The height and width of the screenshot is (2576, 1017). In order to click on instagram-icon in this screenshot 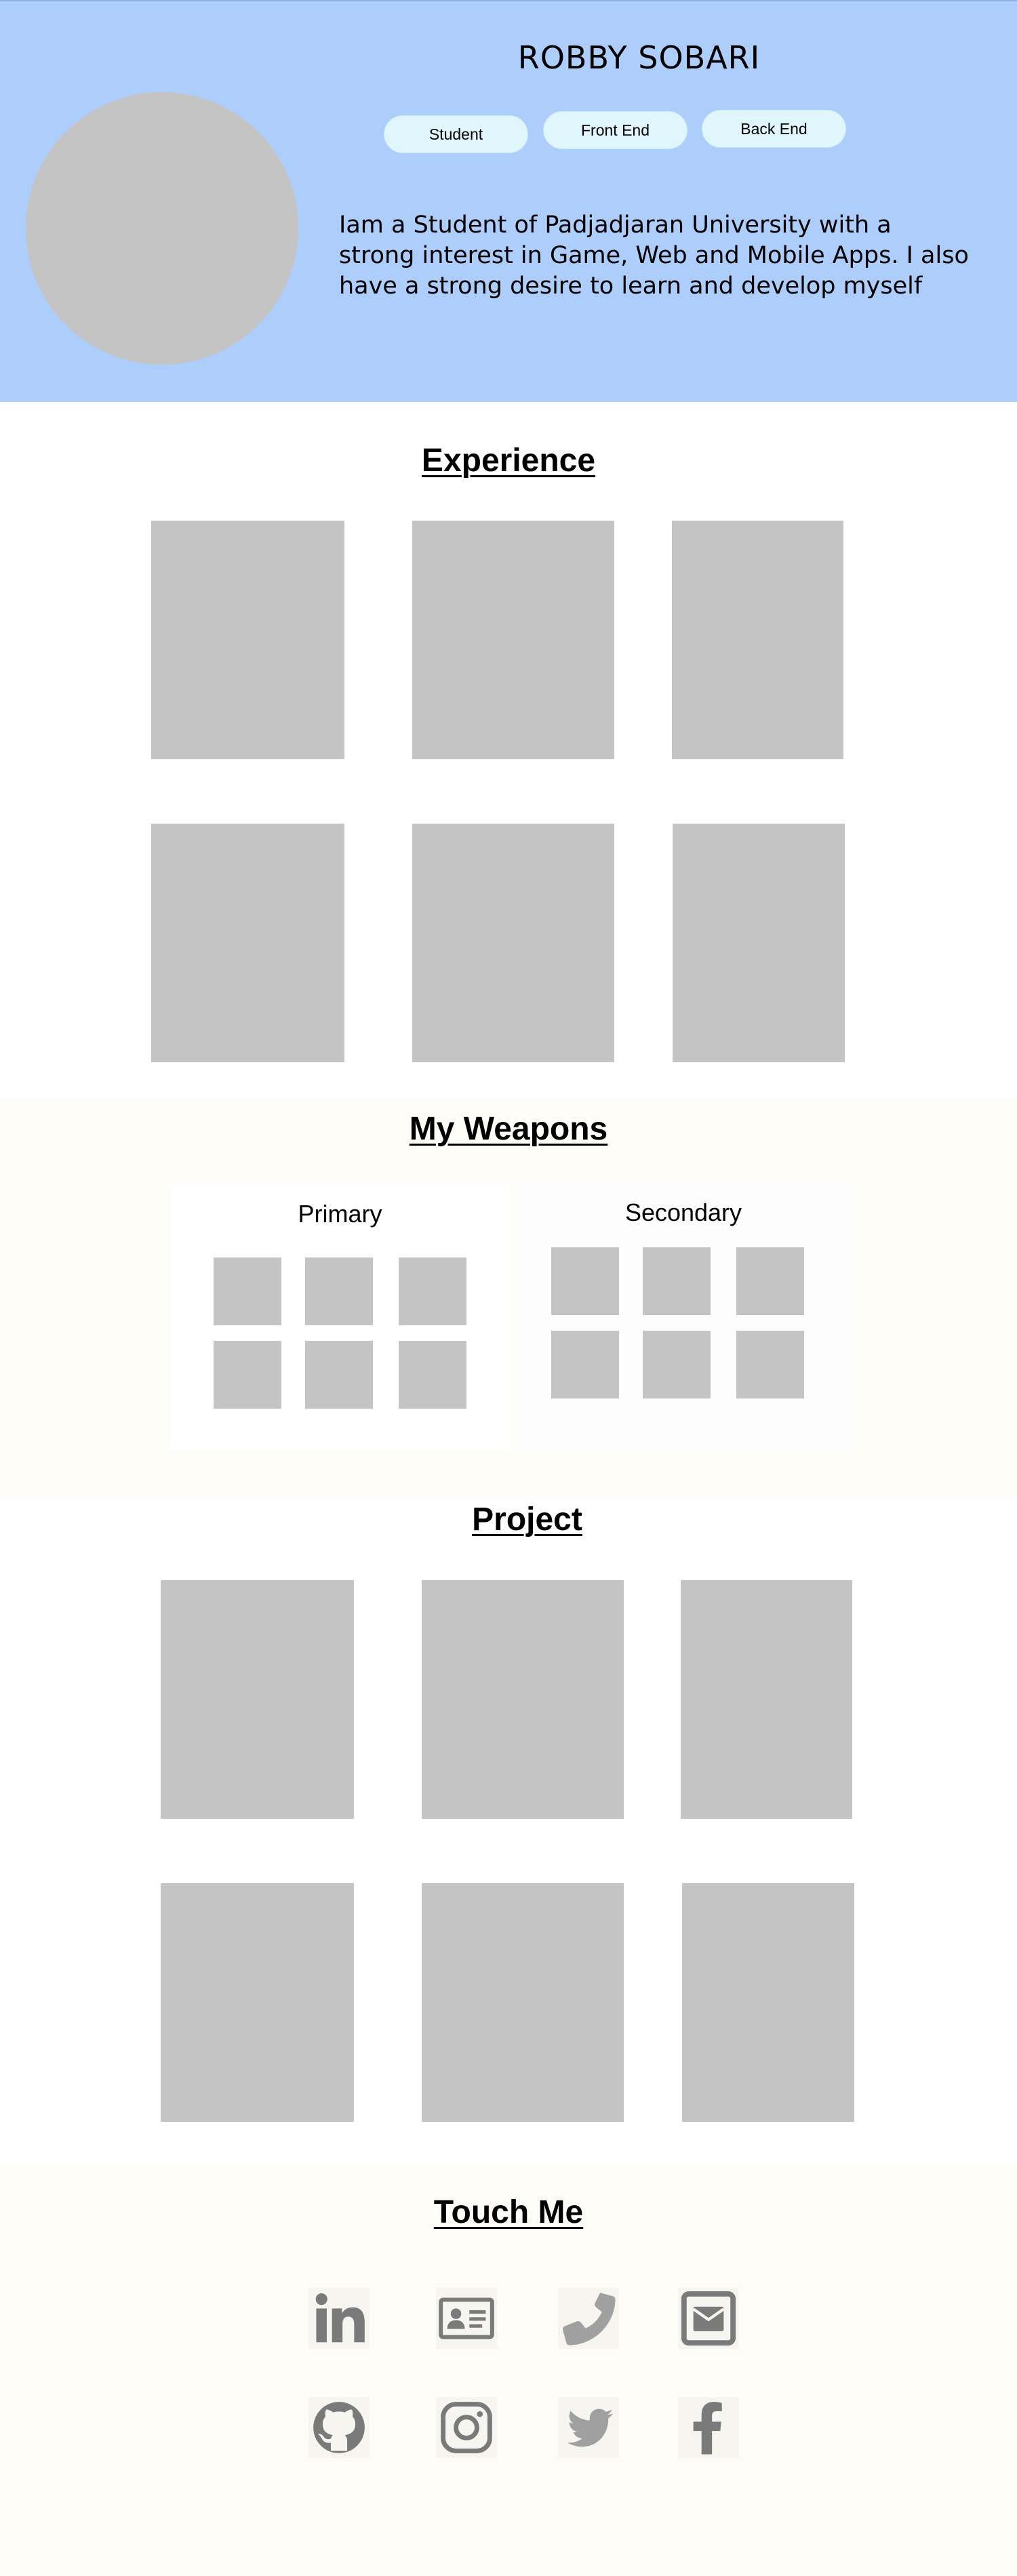, I will do `click(467, 2427)`.